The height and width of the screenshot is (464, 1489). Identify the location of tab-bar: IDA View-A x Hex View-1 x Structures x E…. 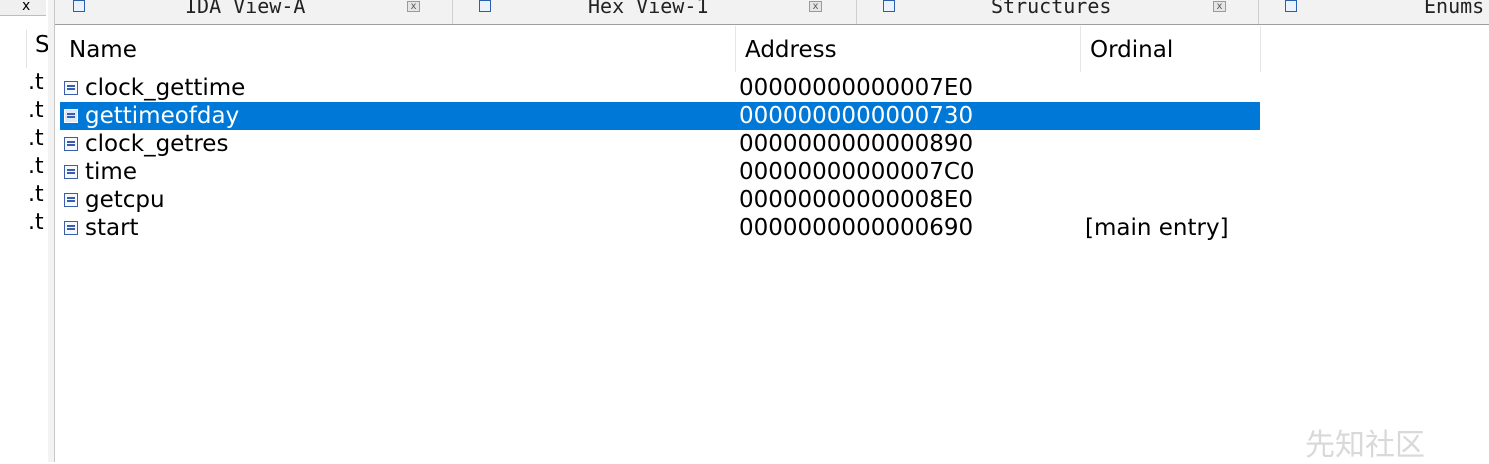
(772, 12).